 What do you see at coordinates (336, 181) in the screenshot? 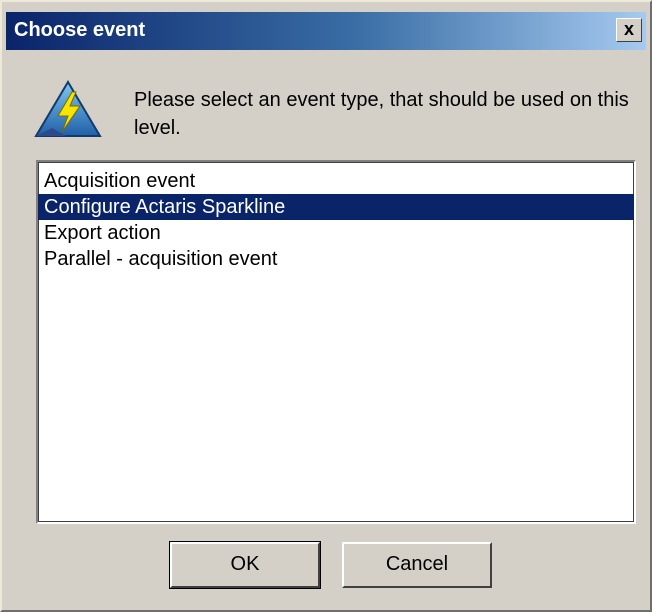
I see `list-item: Acquisition event` at bounding box center [336, 181].